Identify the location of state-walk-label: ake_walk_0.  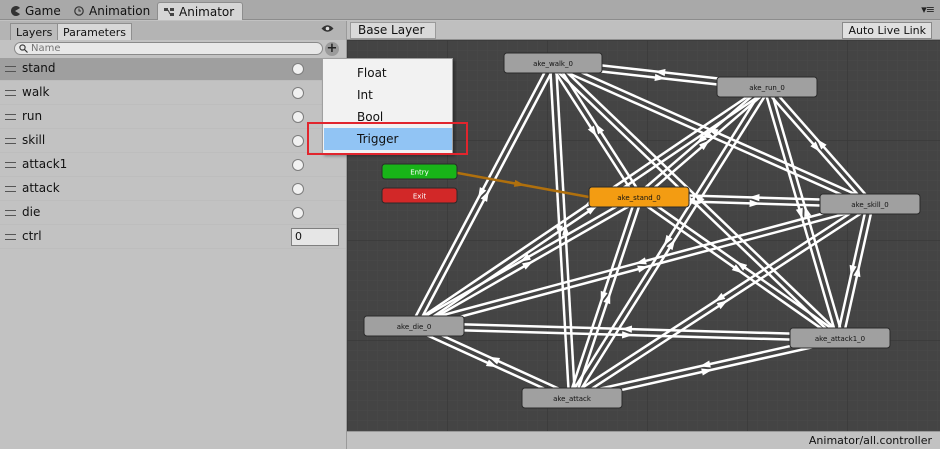
(553, 64).